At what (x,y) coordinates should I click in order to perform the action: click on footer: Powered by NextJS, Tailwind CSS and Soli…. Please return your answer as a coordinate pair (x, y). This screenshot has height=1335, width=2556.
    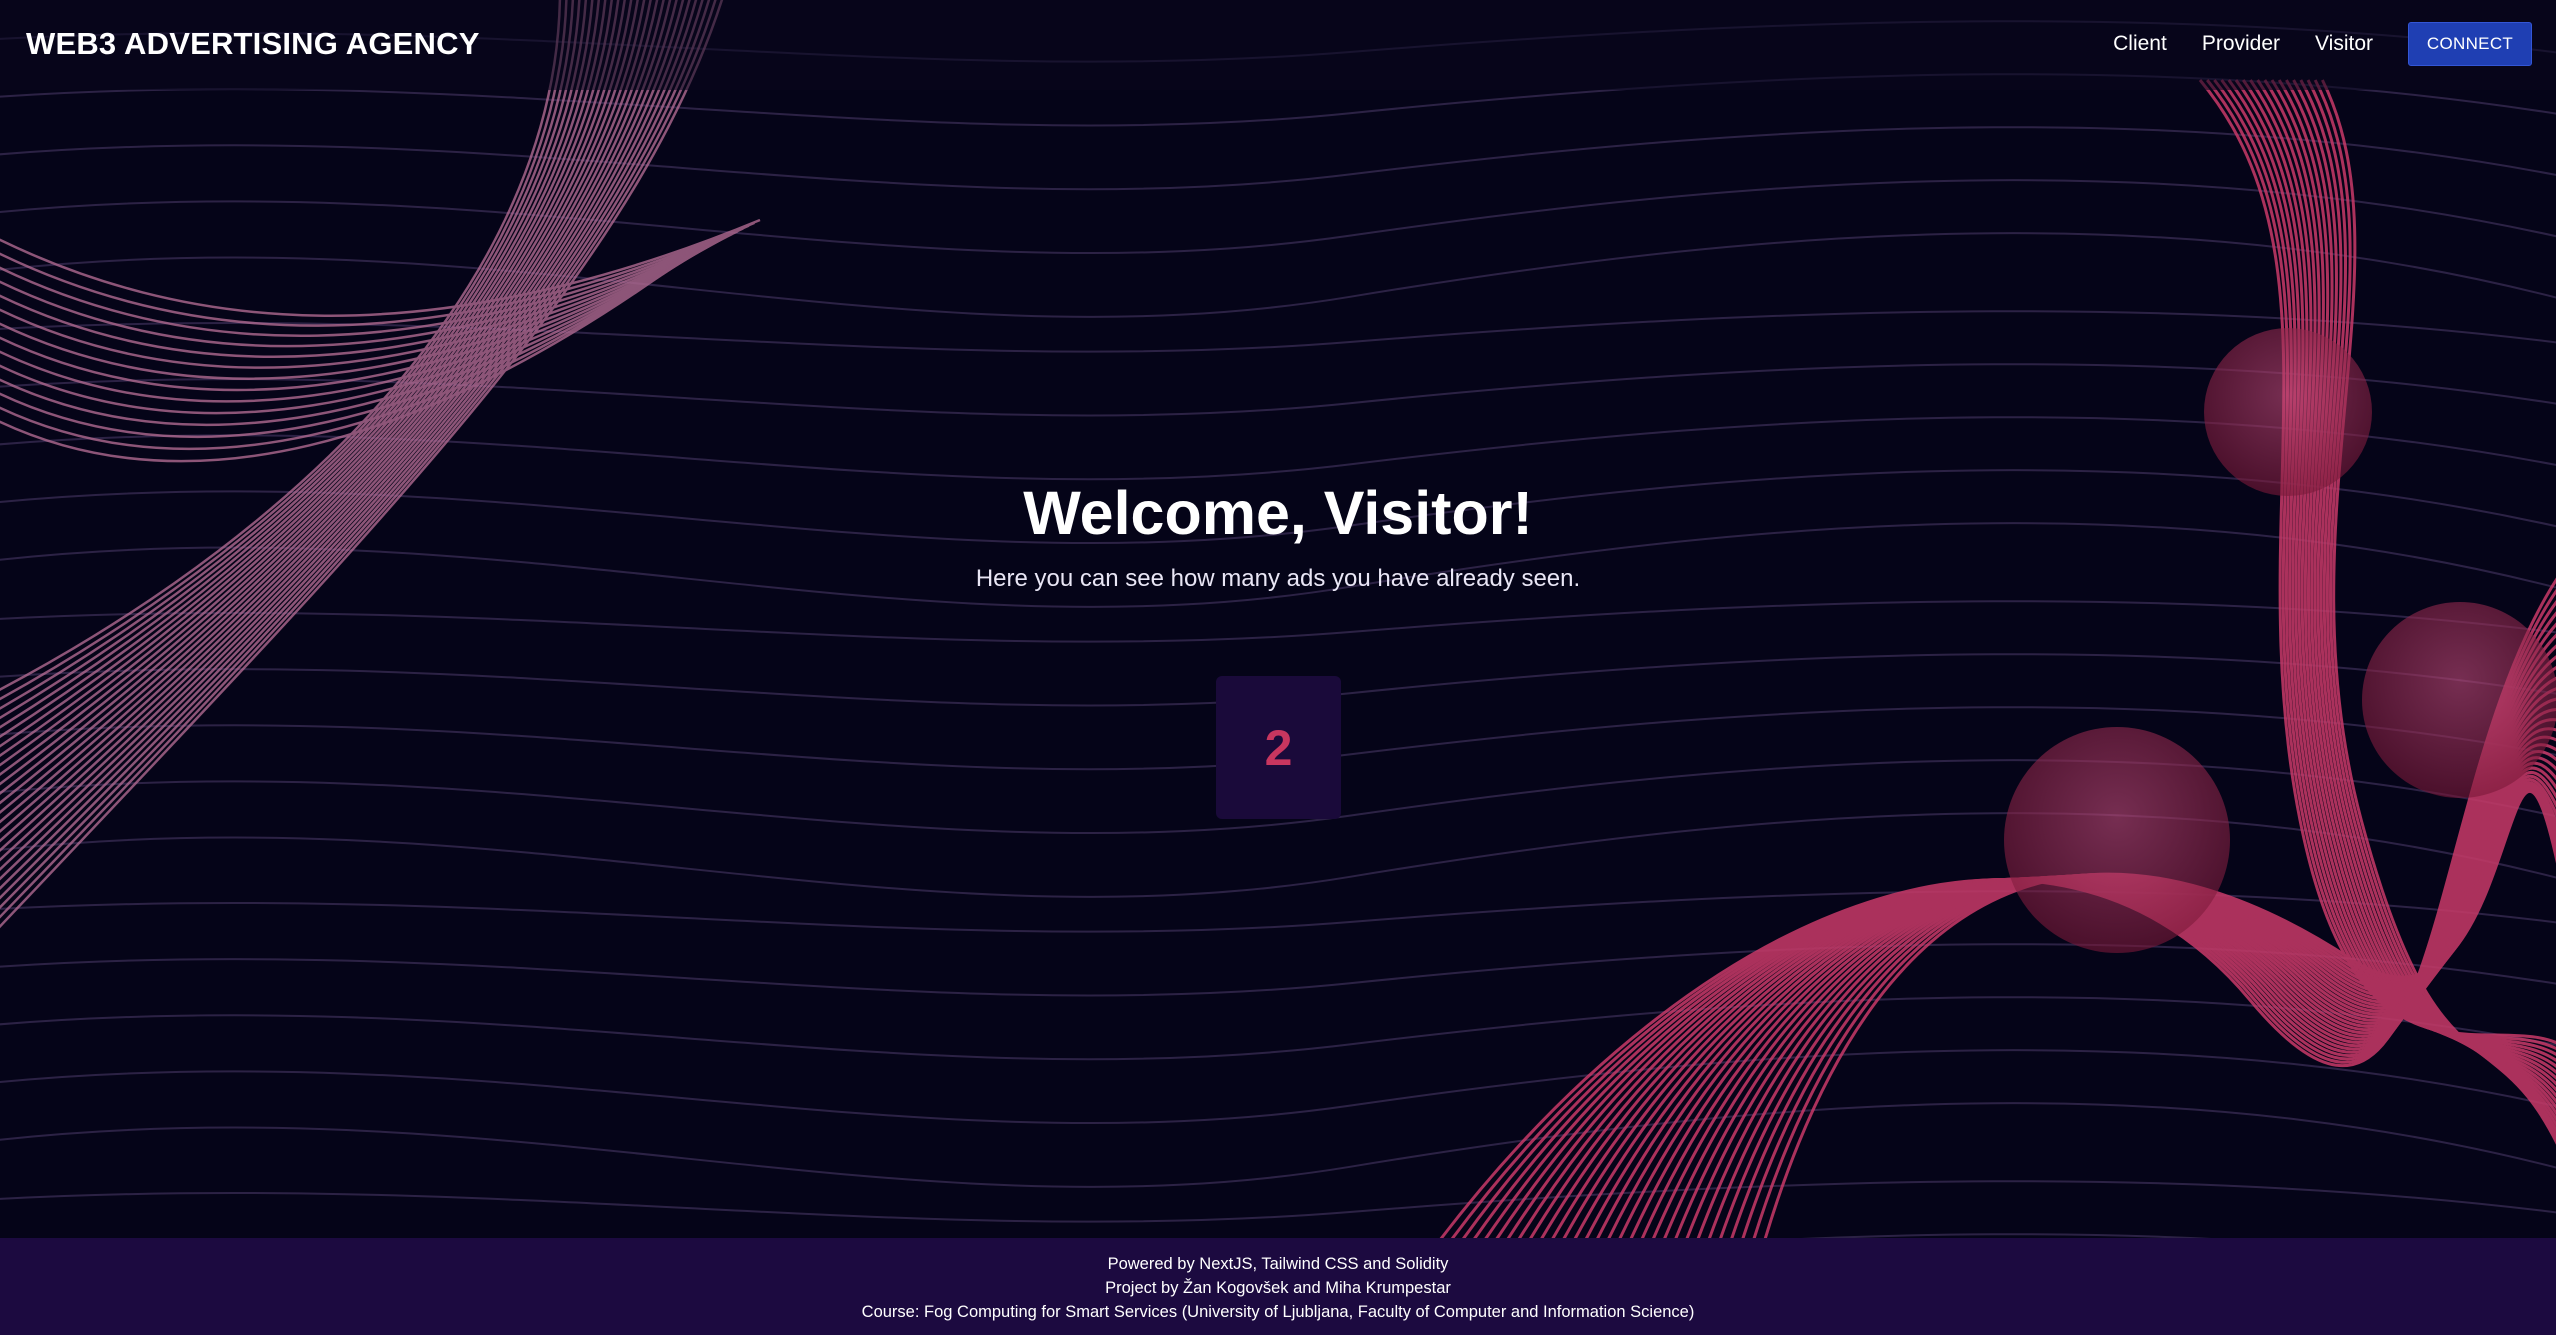
    Looking at the image, I should click on (1278, 1286).